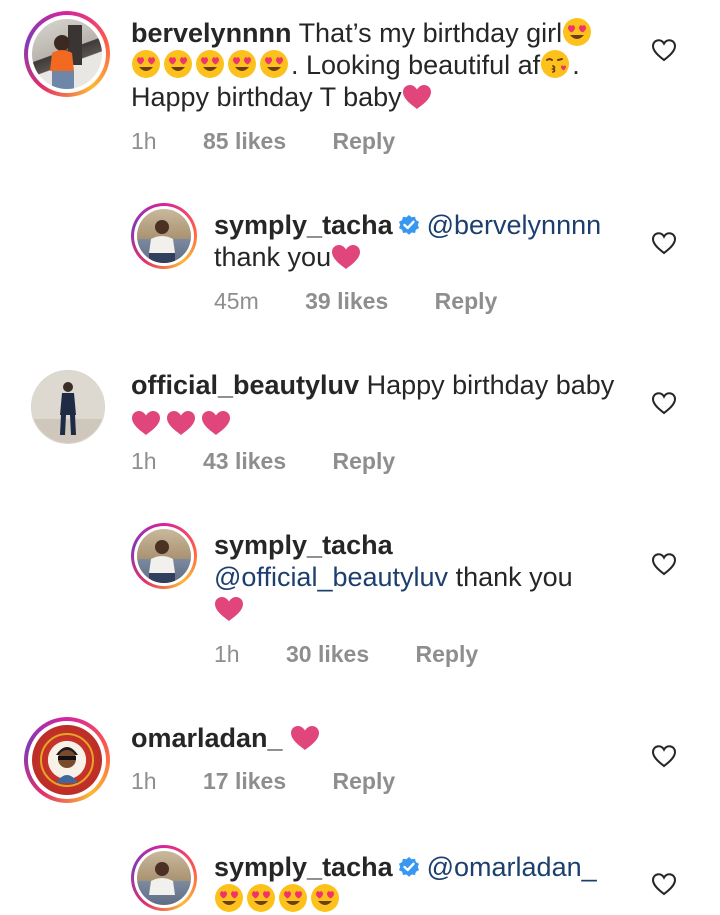 This screenshot has height=915, width=720. I want to click on comment-text: That’s my birthday girl, so click(430, 33).